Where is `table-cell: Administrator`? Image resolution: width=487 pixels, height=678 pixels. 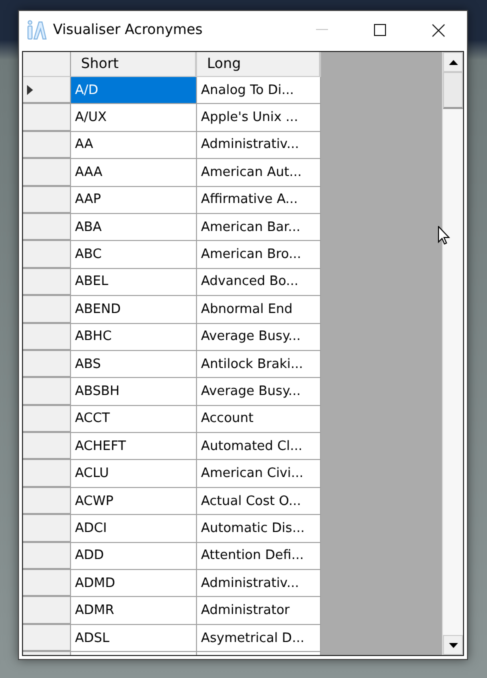 table-cell: Administrator is located at coordinates (259, 611).